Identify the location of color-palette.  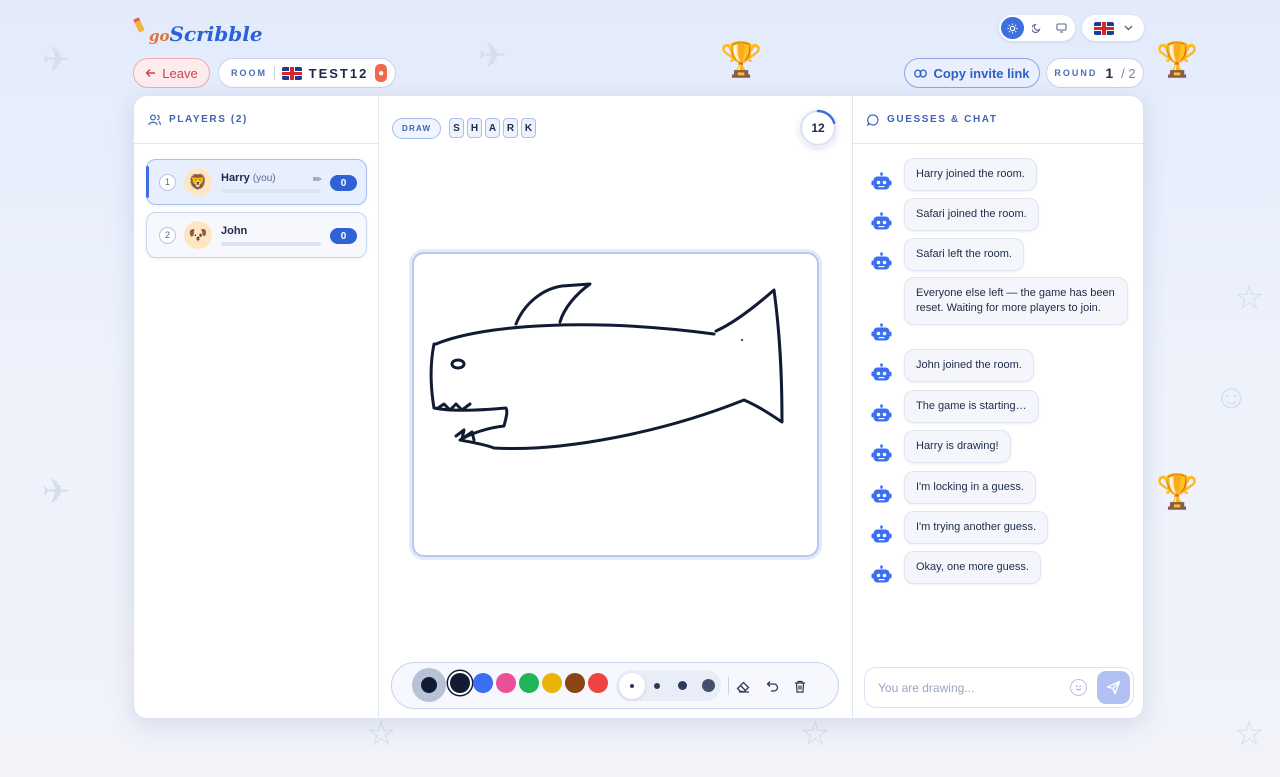
(529, 683).